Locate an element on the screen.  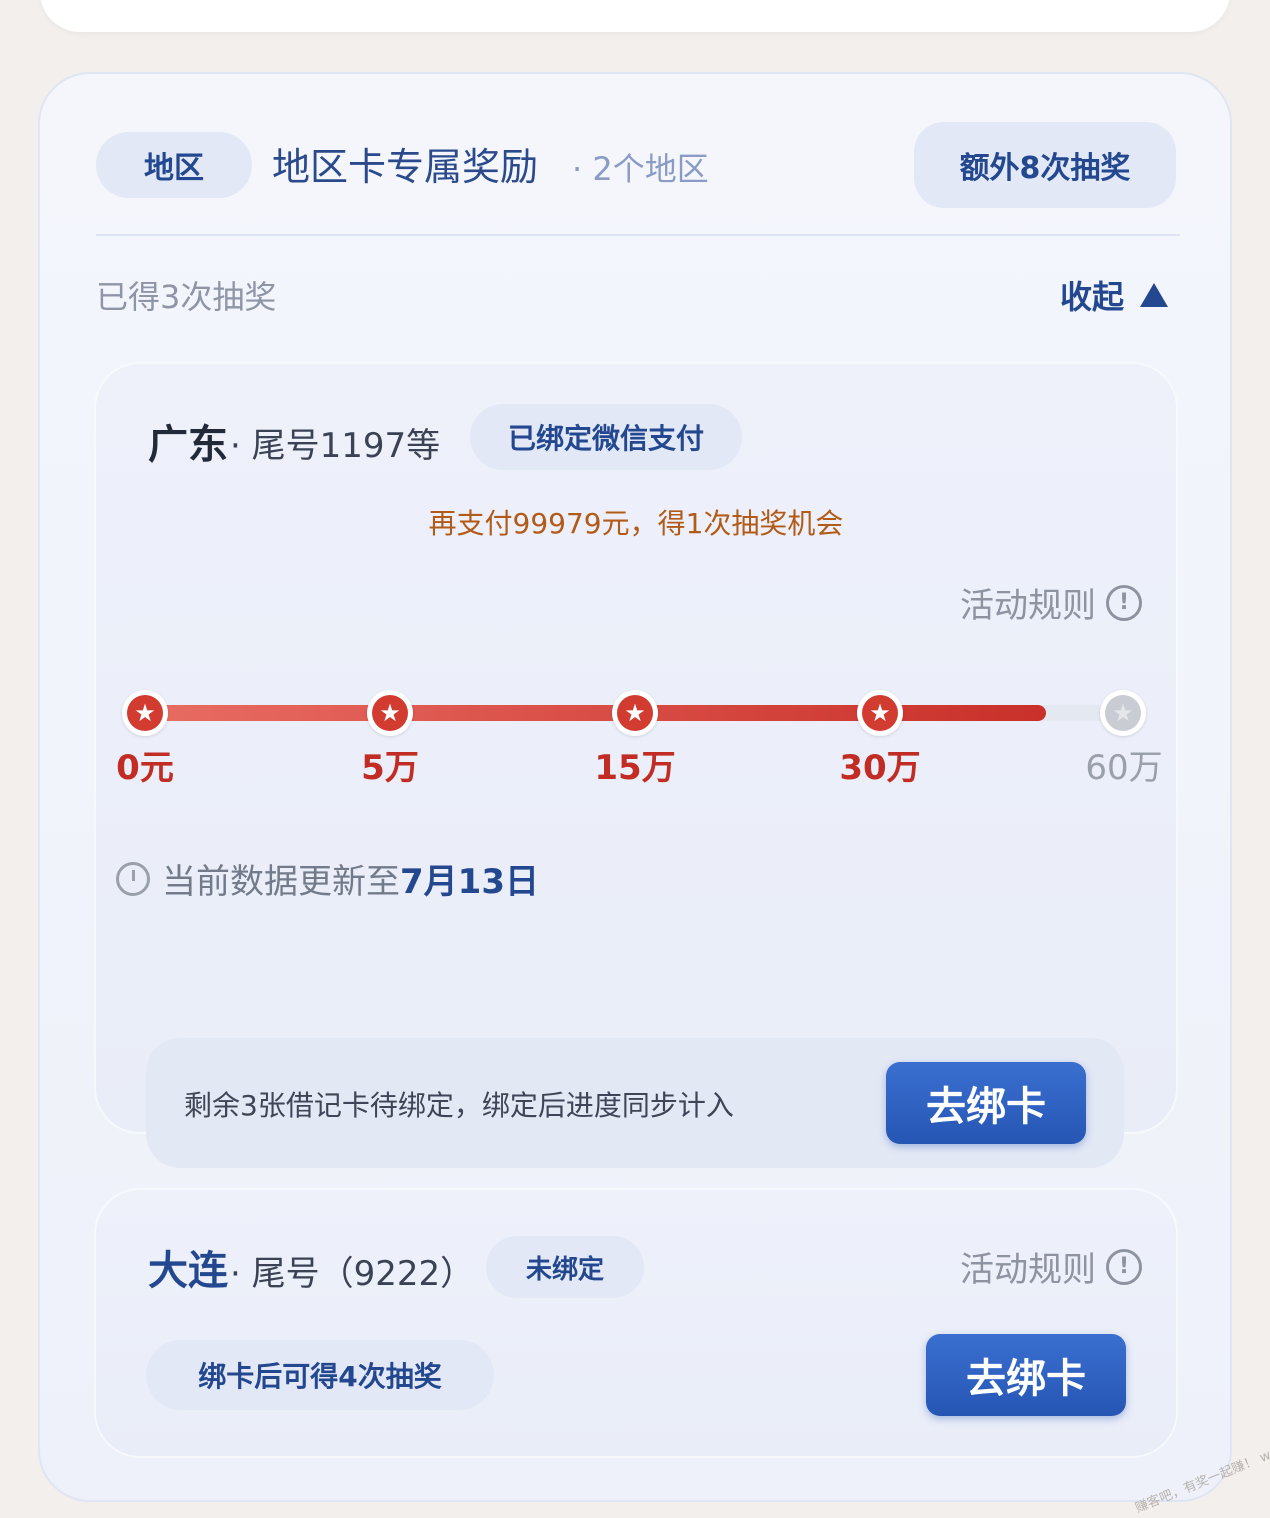
binding-status-badge: 已绑定微信支付 is located at coordinates (606, 437).